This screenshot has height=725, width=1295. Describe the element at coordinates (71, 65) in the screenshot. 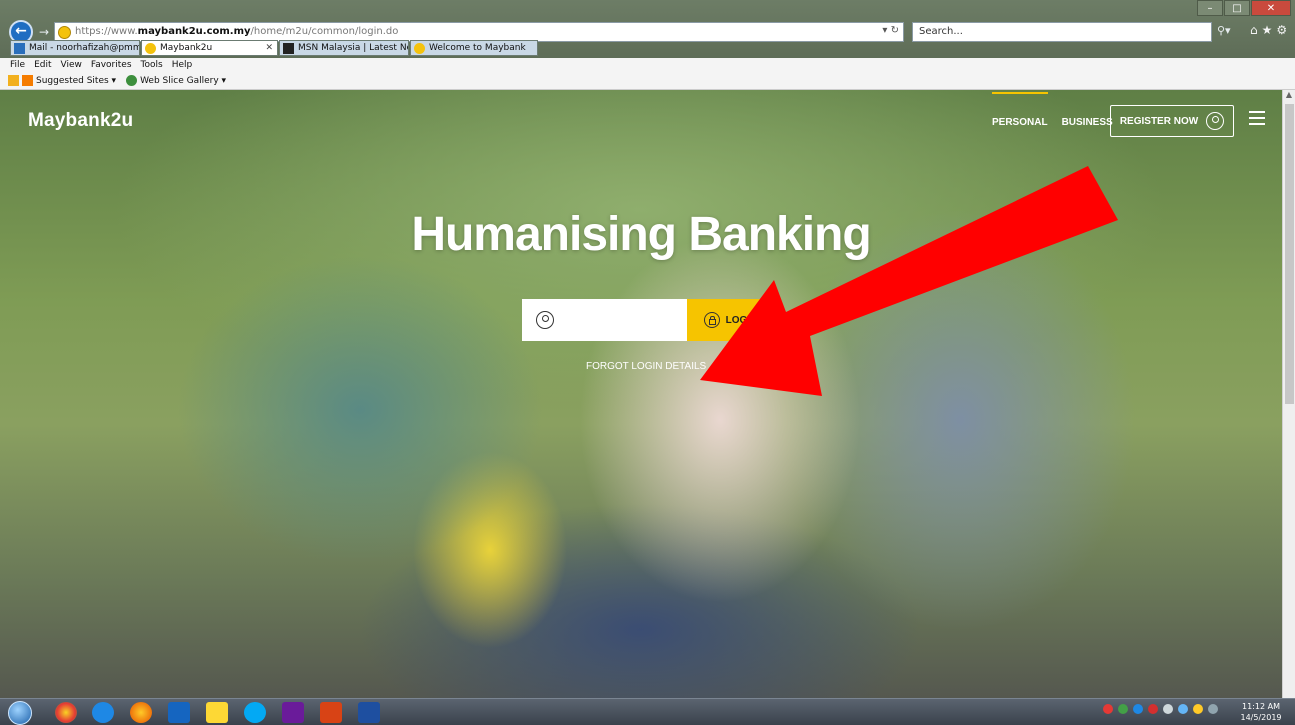

I see `menu-view: View` at that location.